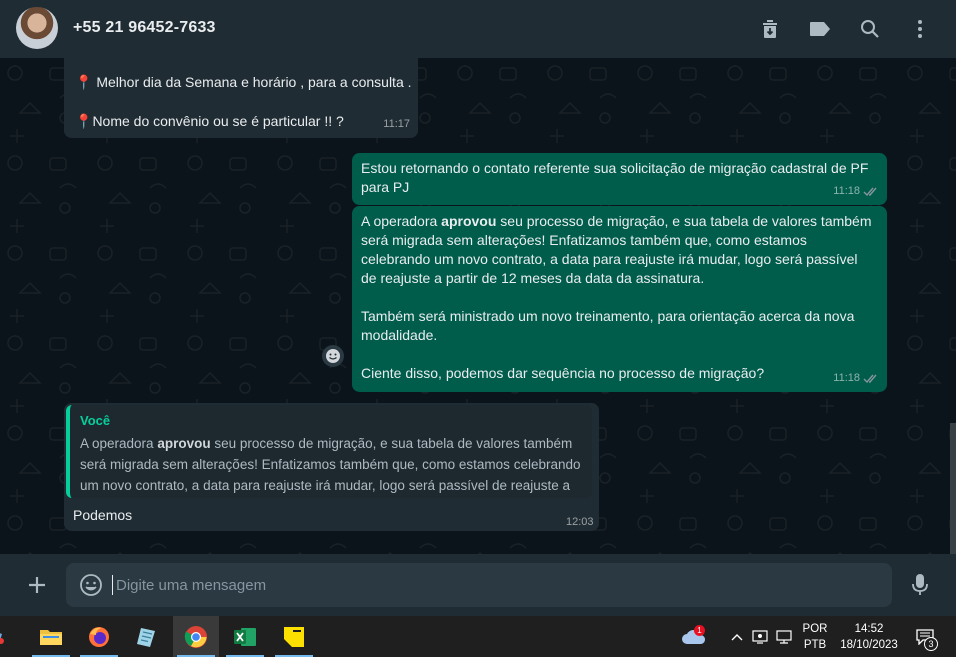 The width and height of the screenshot is (956, 657). Describe the element at coordinates (2, 638) in the screenshot. I see `app-icon` at that location.